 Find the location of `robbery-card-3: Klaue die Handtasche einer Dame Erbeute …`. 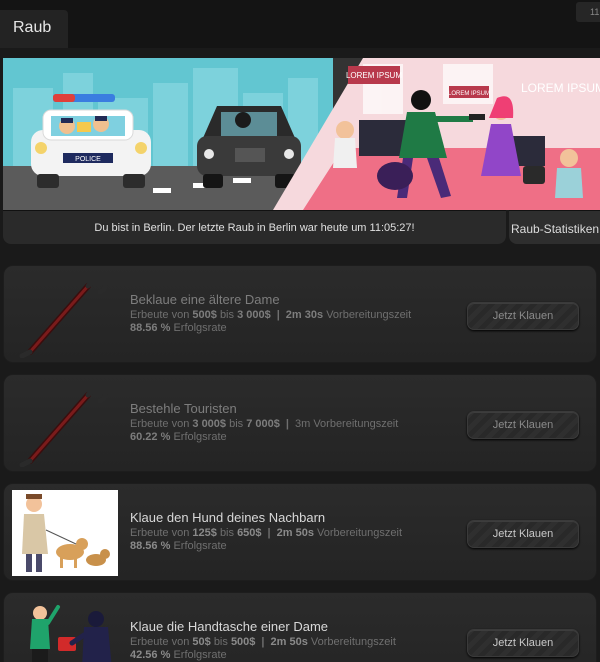

robbery-card-3: Klaue die Handtasche einer Dame Erbeute … is located at coordinates (300, 627).